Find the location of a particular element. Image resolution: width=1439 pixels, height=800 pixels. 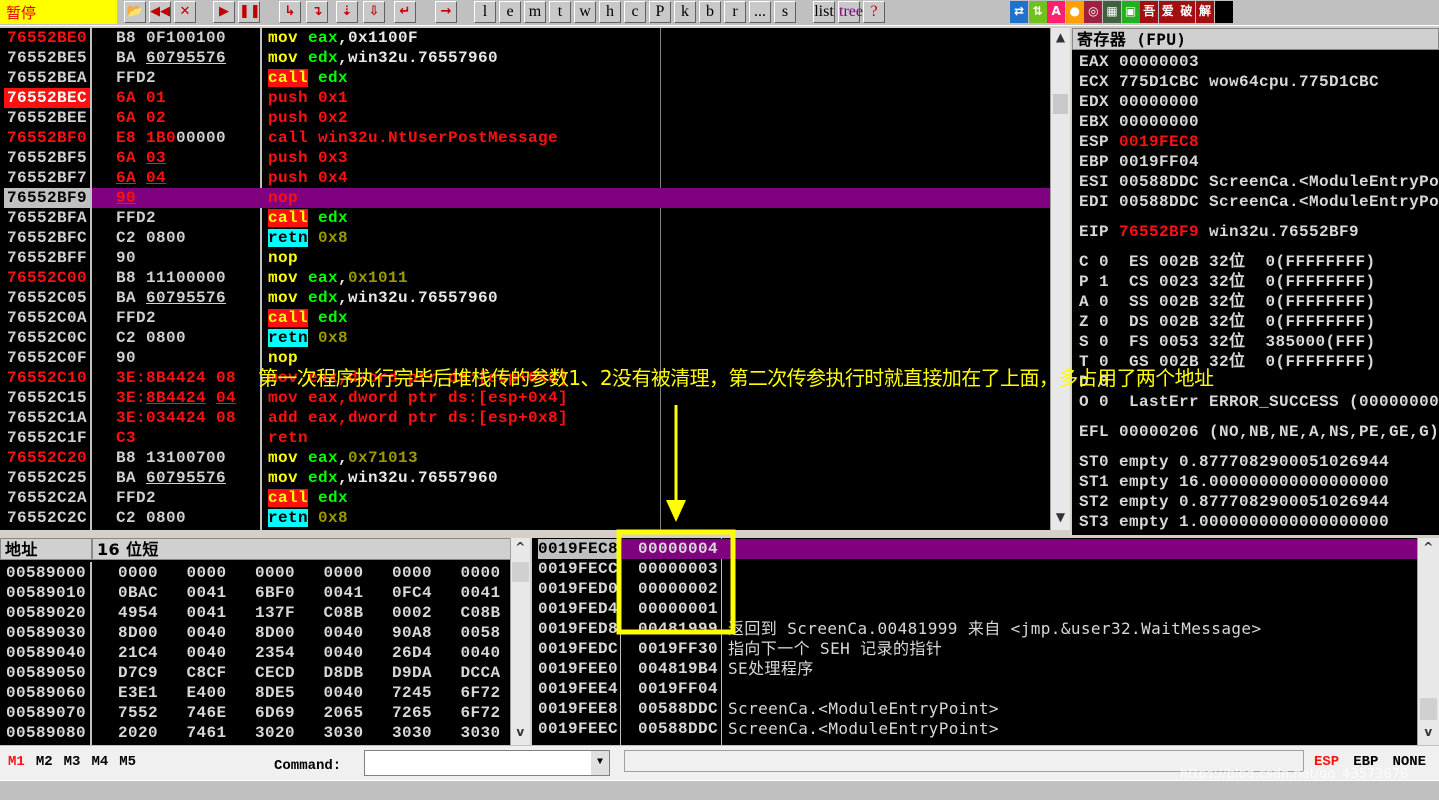

annotation-overlay is located at coordinates (676, 520).